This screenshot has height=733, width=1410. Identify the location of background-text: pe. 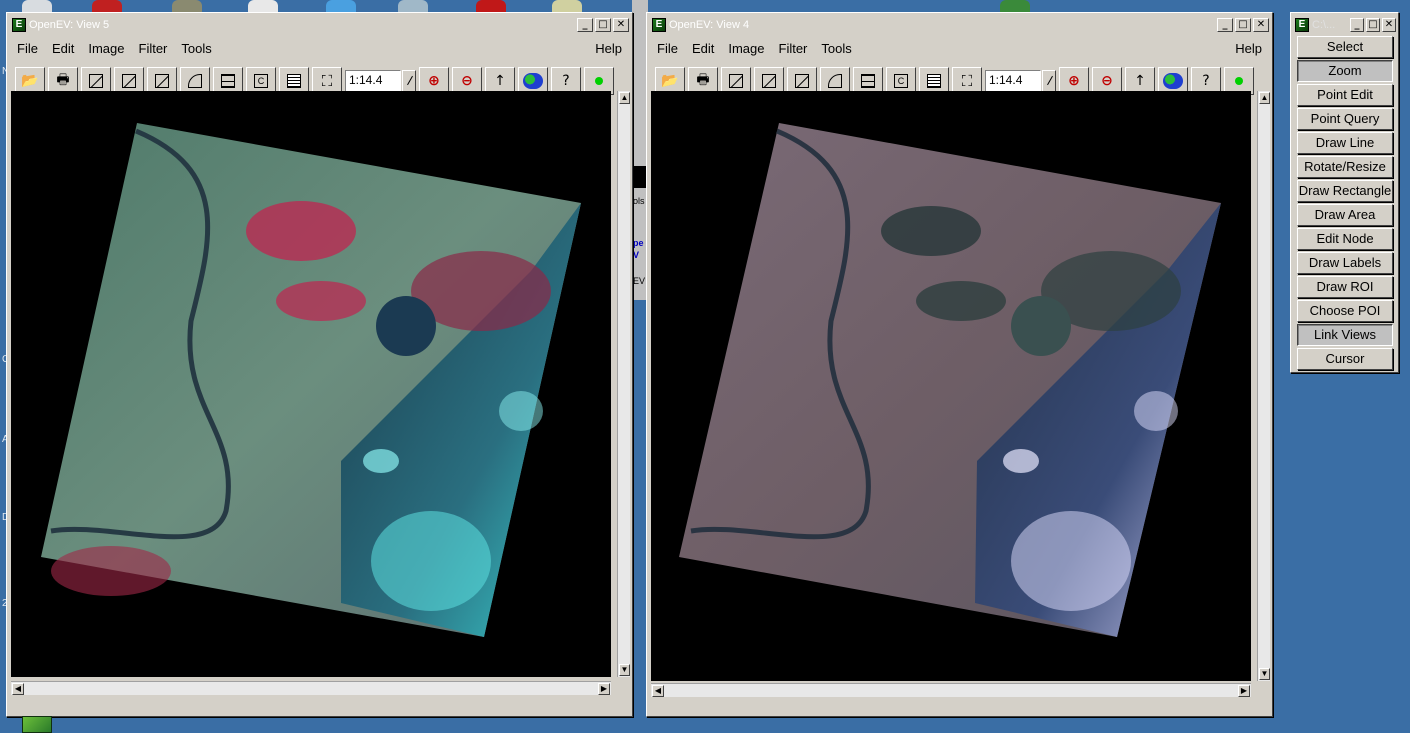
(638, 243).